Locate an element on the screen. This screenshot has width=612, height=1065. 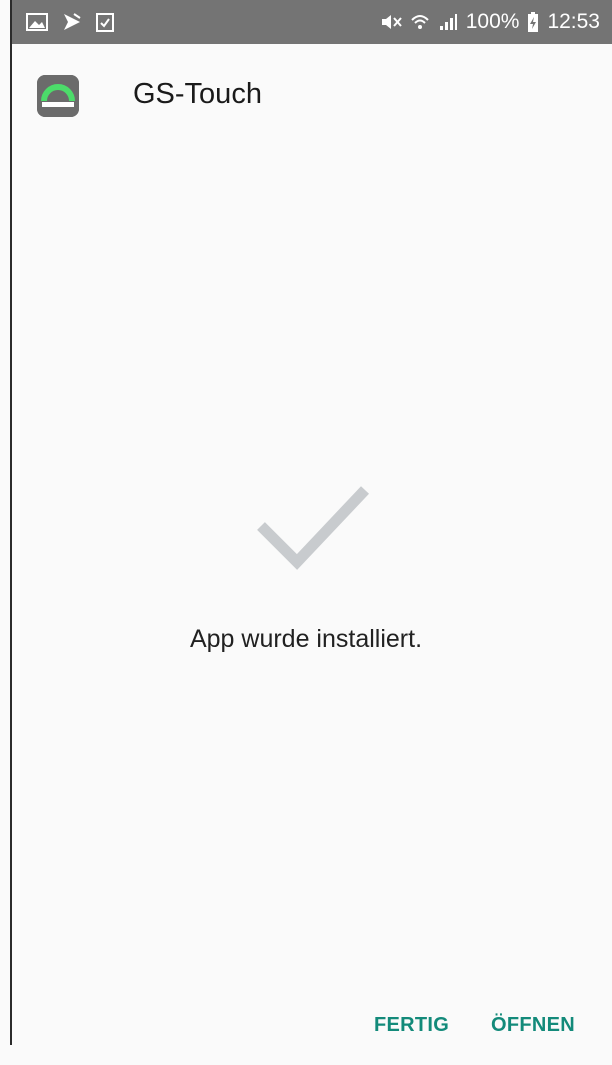
wifi-icon is located at coordinates (420, 22).